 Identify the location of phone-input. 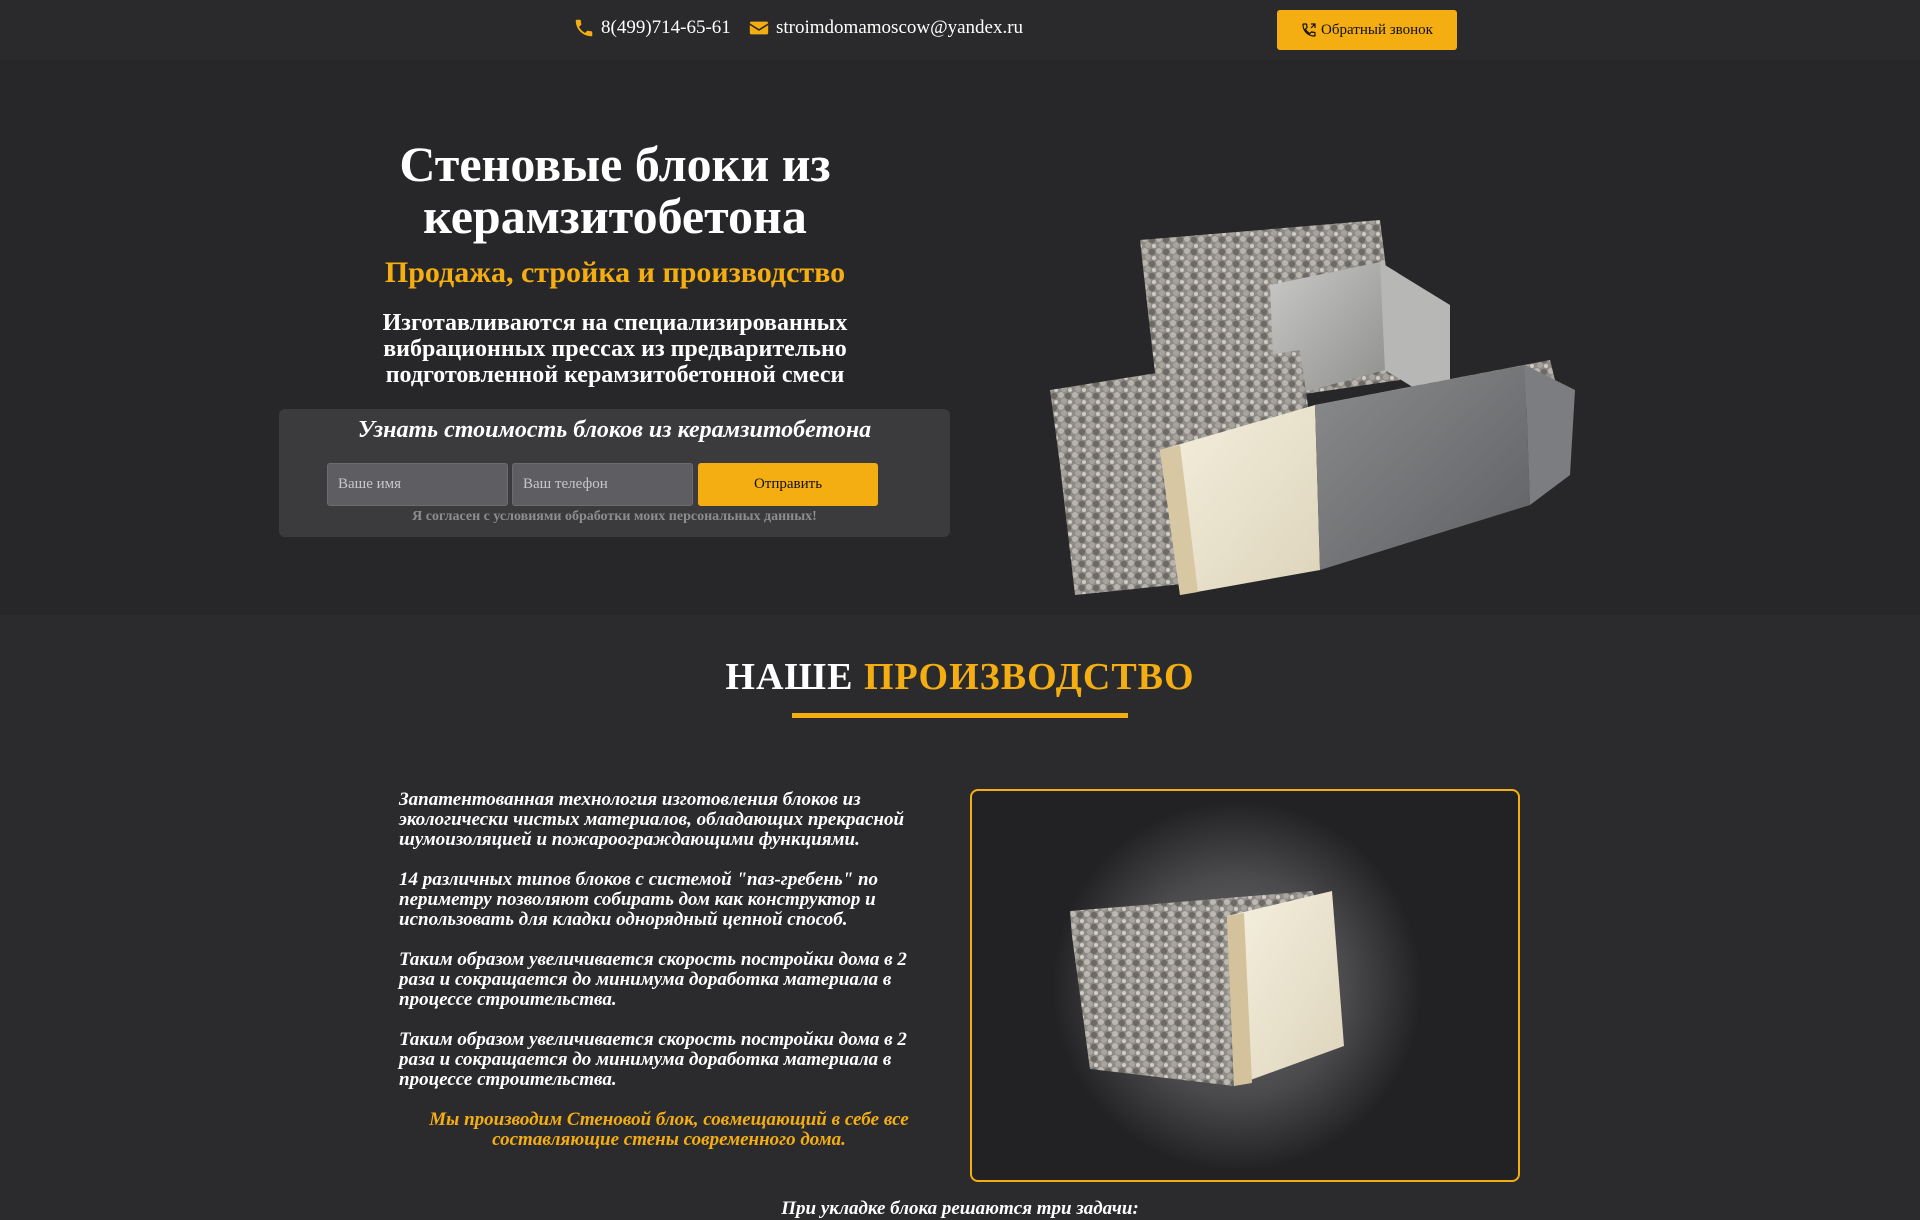
(602, 484).